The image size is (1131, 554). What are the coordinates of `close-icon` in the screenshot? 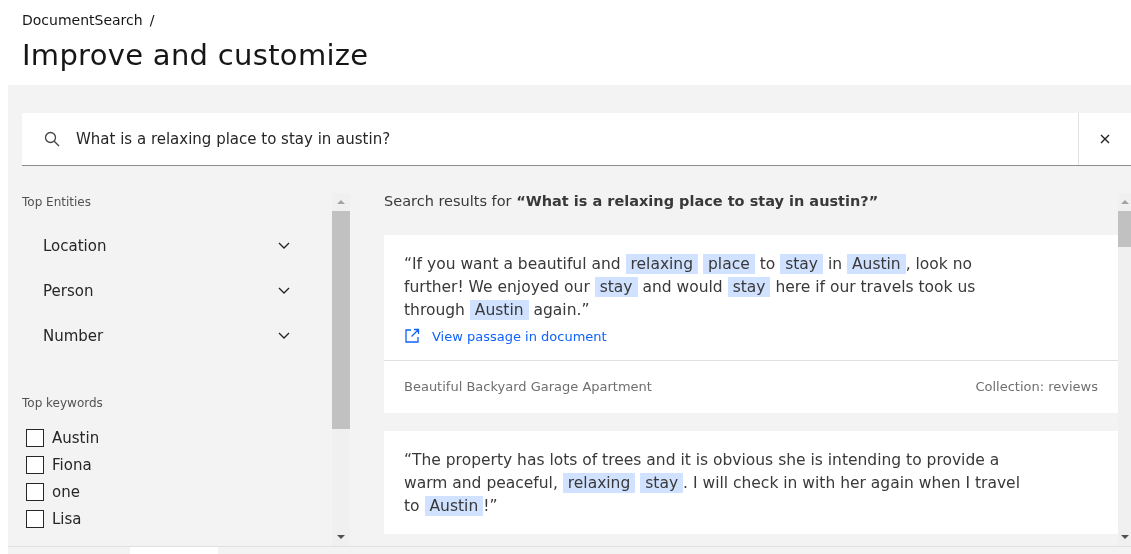 It's located at (1105, 139).